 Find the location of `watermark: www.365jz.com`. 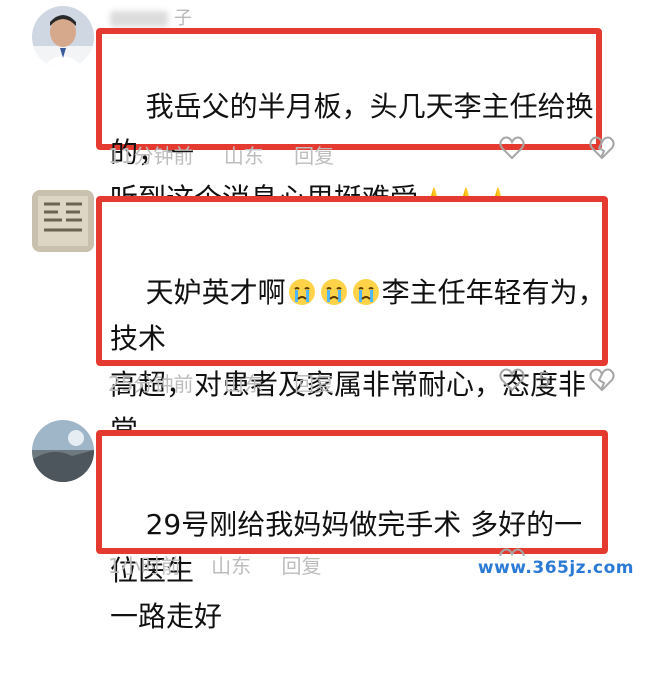

watermark: www.365jz.com is located at coordinates (555, 568).